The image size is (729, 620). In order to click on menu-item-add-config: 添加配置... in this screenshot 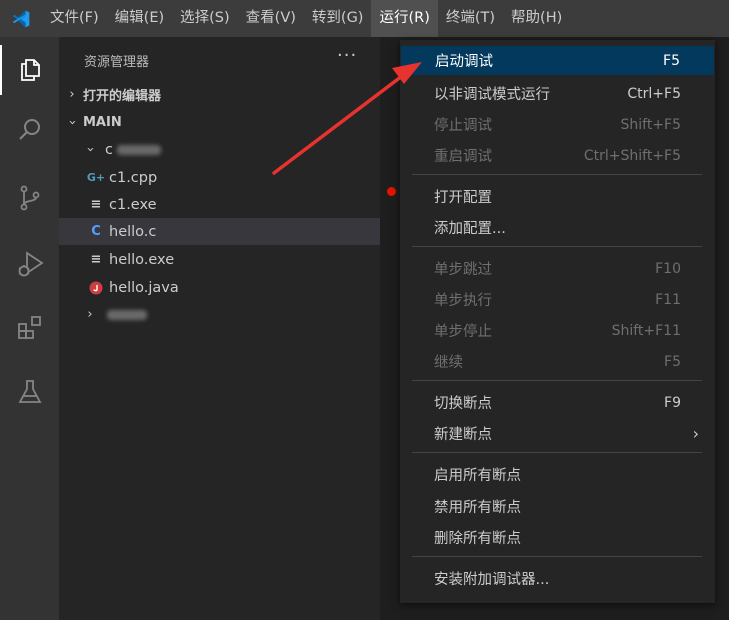, I will do `click(557, 227)`.